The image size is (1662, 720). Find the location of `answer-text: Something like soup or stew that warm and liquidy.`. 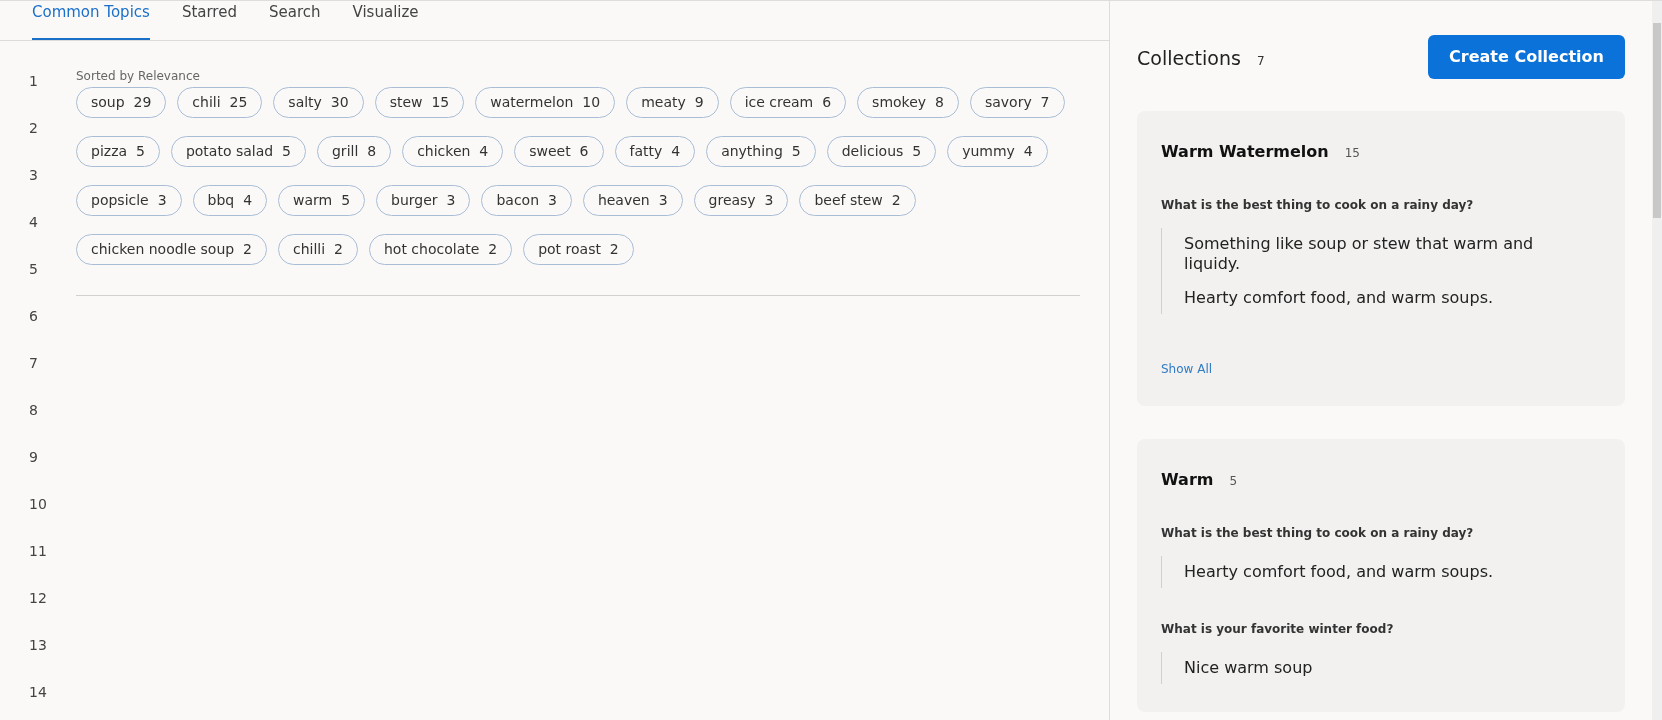

answer-text: Something like soup or stew that warm and liquidy. is located at coordinates (1359, 254).